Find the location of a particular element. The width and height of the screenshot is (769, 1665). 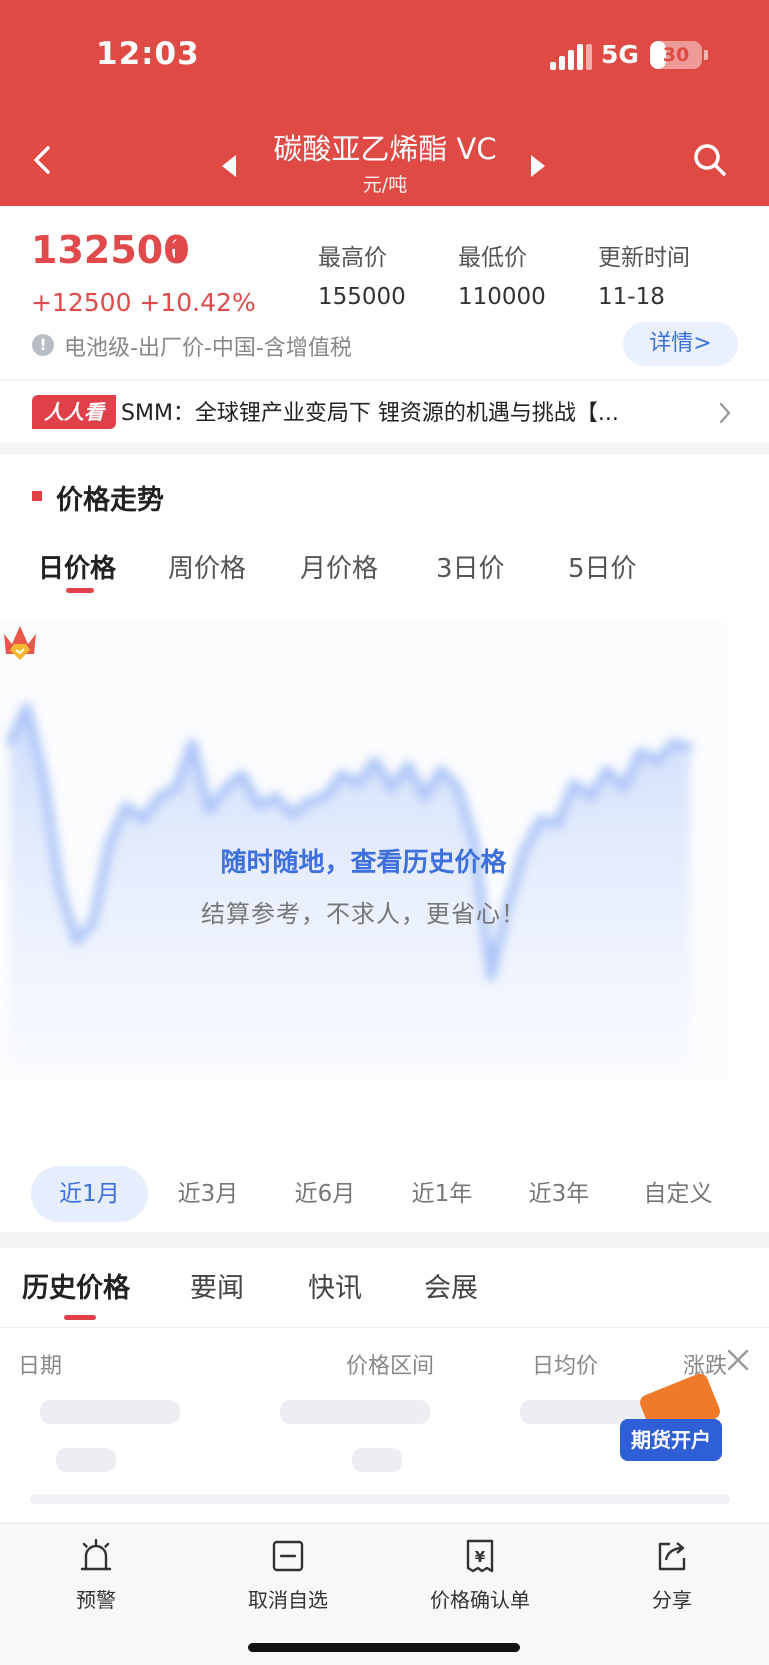

range-3-months: 近3月 is located at coordinates (208, 1194).